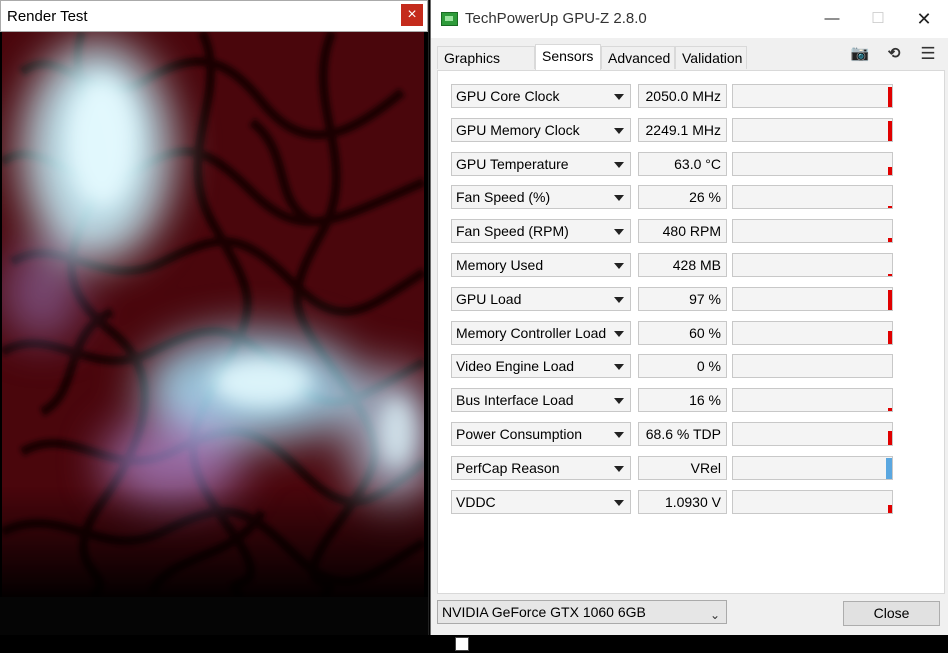  Describe the element at coordinates (689, 19) in the screenshot. I see `gpuz-titlebar: TechPowerUp GPU-Z 2.8.0 — ☐ ✕` at that location.